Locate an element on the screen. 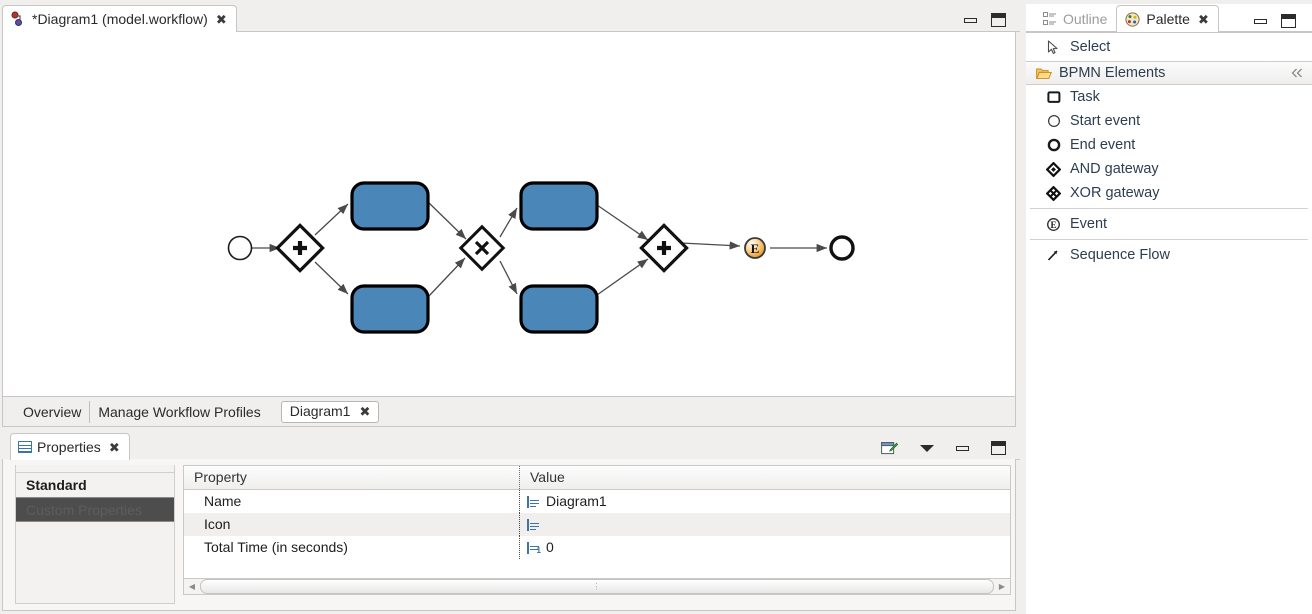 The width and height of the screenshot is (1312, 614). palette-tab-bar: Outline Palette ✖ is located at coordinates (1126, 18).